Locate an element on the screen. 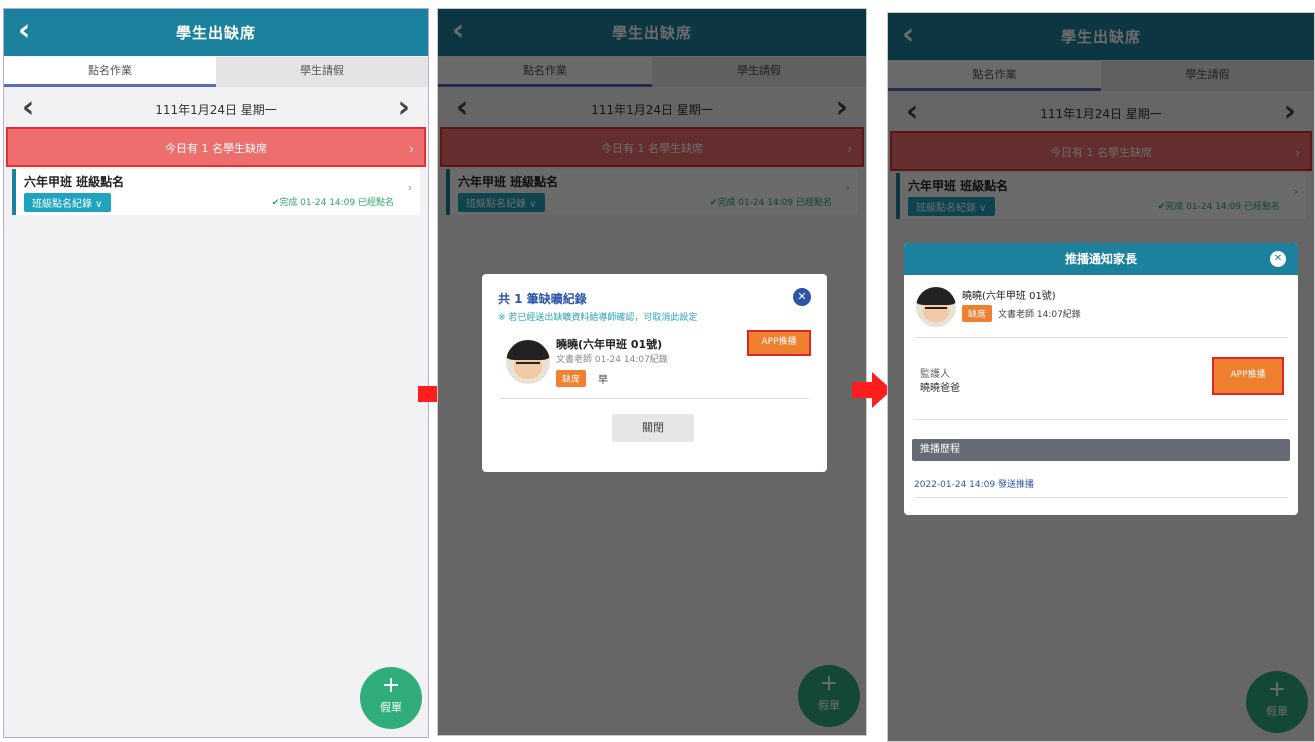 The image size is (1315, 742). recorded-by: 文書老師 14:07紀錄 is located at coordinates (1039, 315).